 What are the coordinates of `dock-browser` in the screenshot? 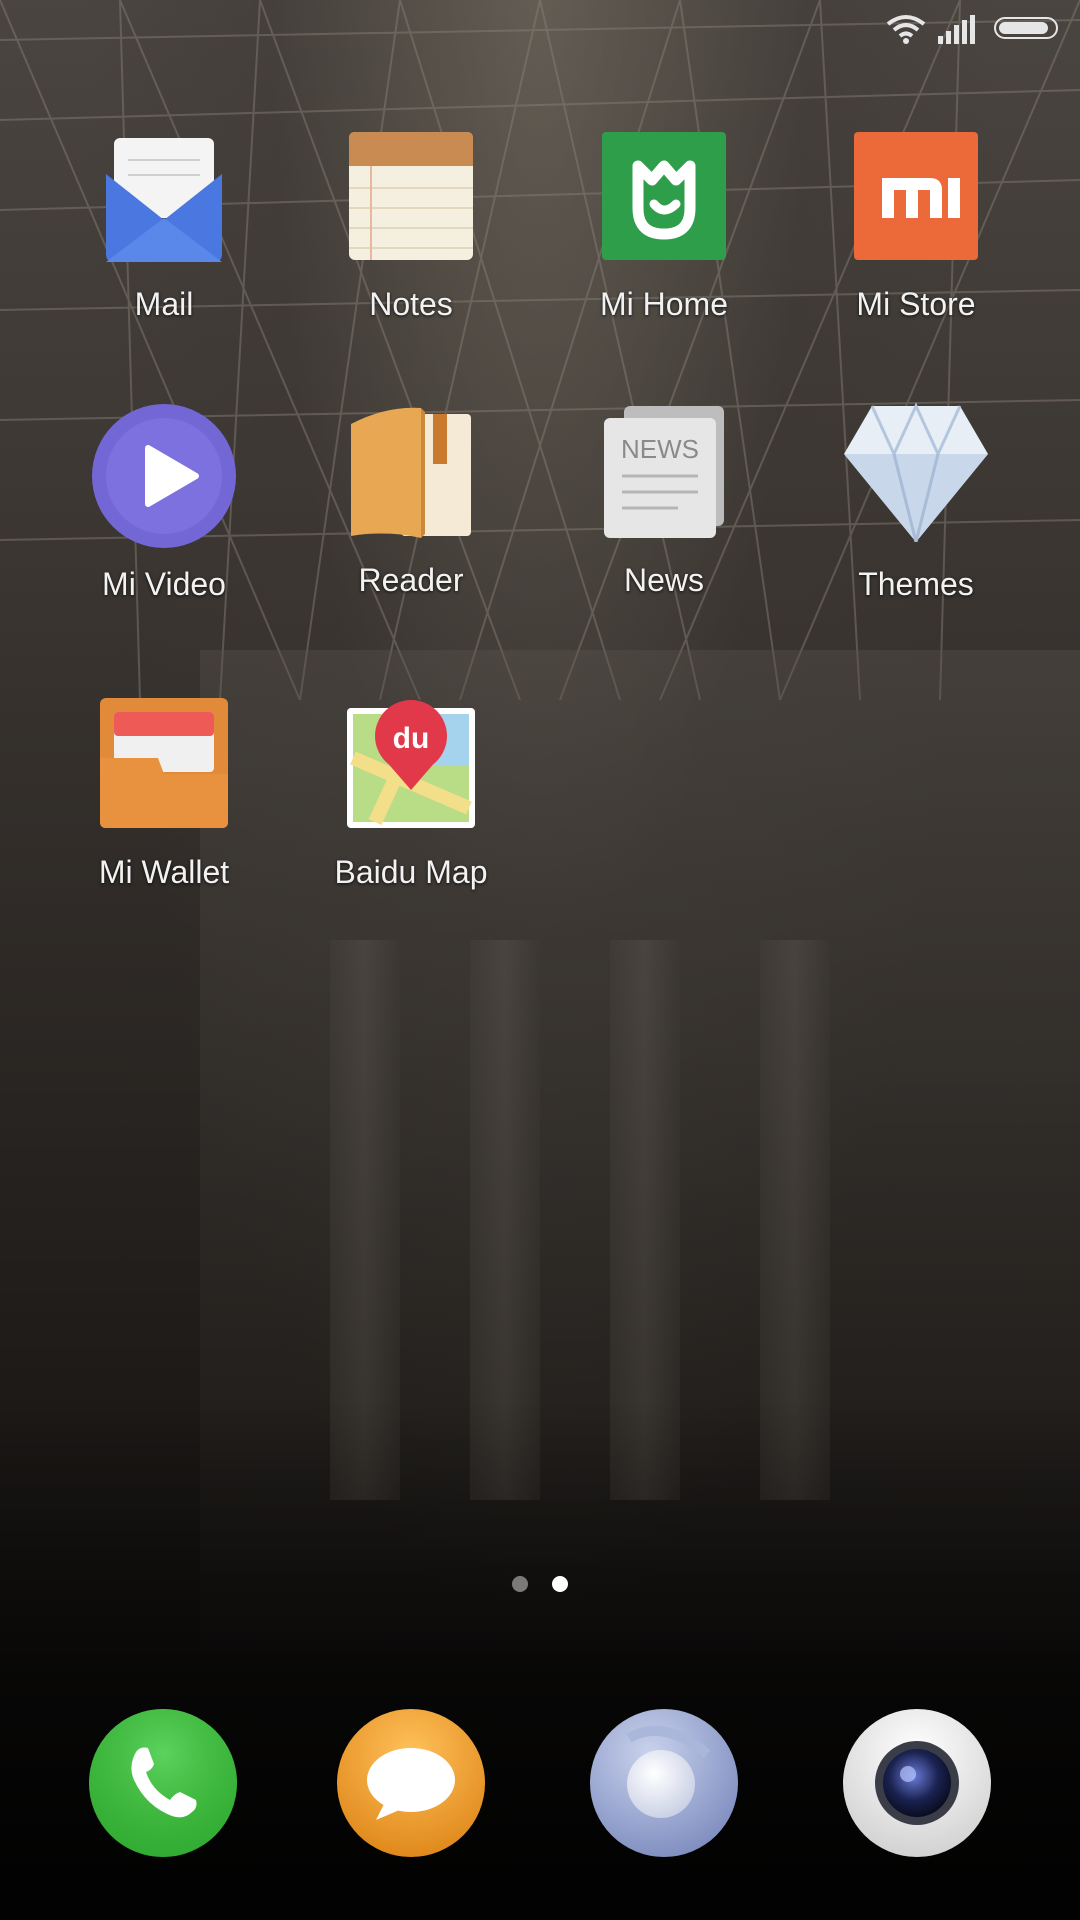 It's located at (664, 1783).